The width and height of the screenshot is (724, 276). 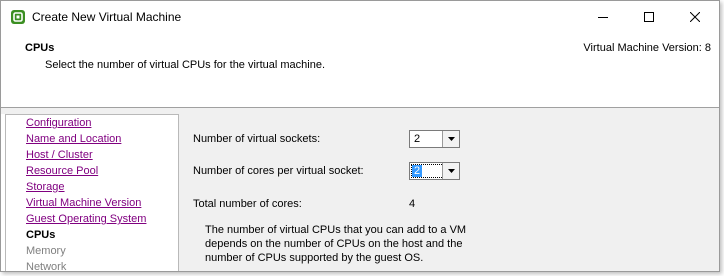 I want to click on maximize-button, so click(x=649, y=17).